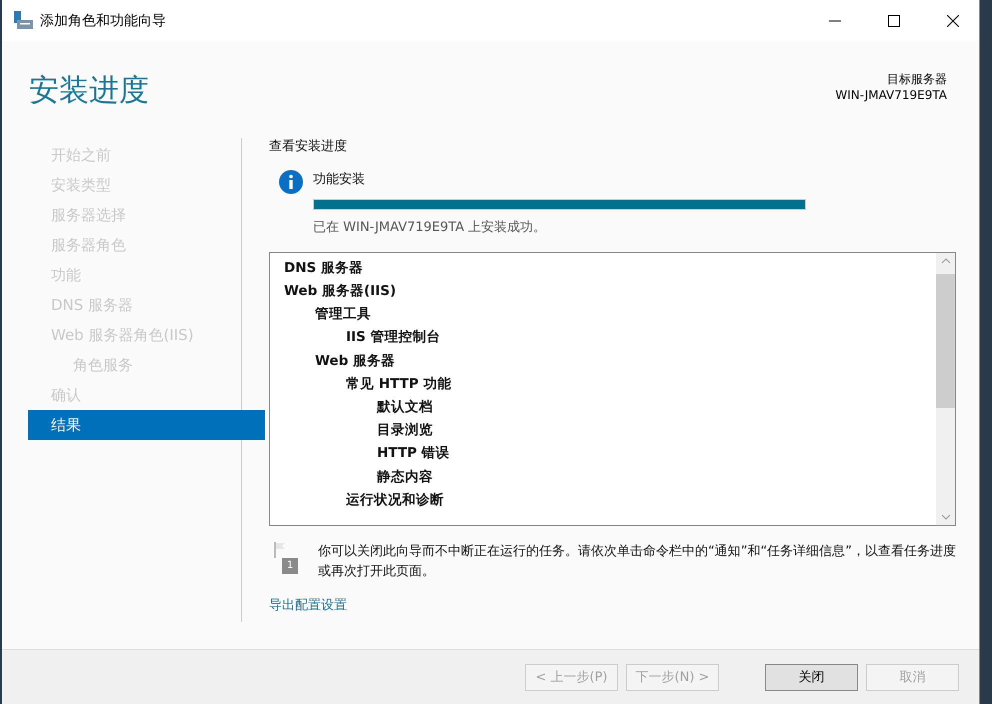  What do you see at coordinates (343, 314) in the screenshot?
I see `result-item: 管理工具` at bounding box center [343, 314].